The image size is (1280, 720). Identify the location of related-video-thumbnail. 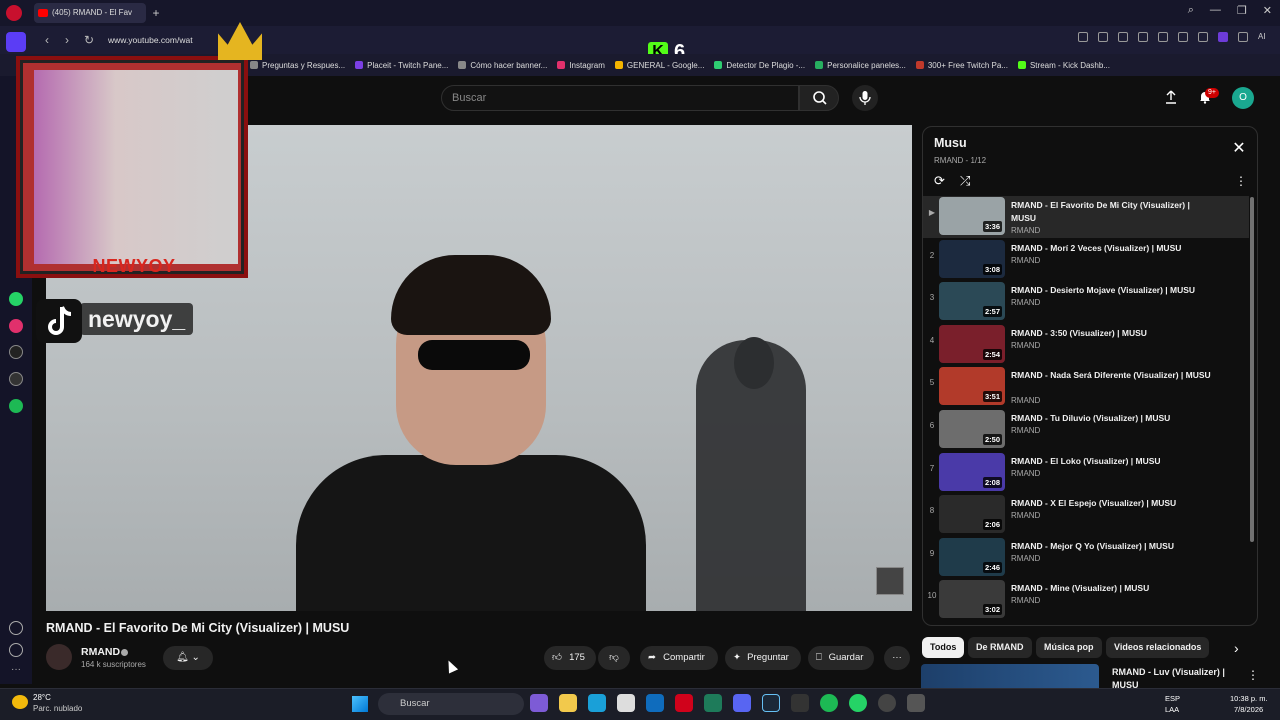
(1010, 676).